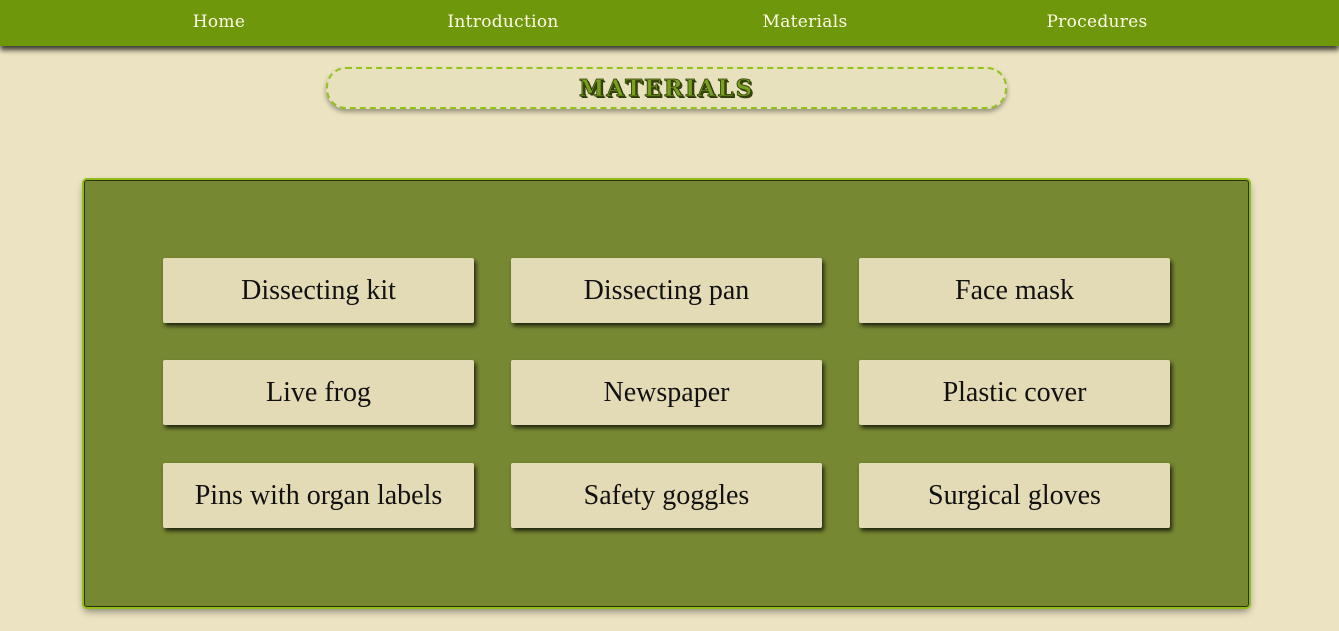  What do you see at coordinates (1014, 495) in the screenshot?
I see `material-card-surgical-gloves: Surgical gloves` at bounding box center [1014, 495].